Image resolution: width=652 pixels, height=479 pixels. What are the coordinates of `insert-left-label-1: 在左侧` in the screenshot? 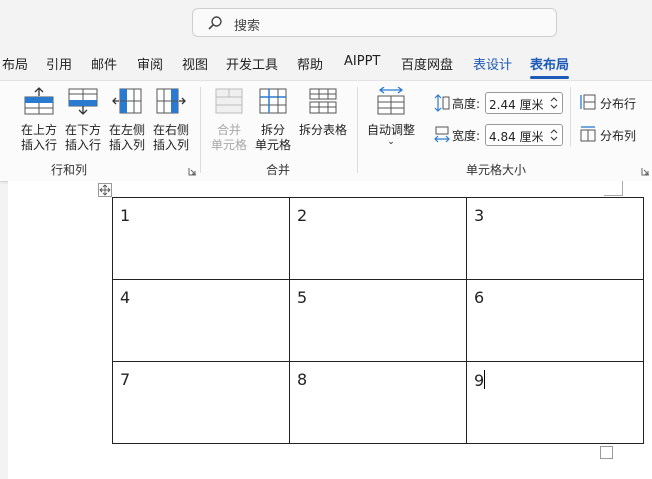 It's located at (126, 130).